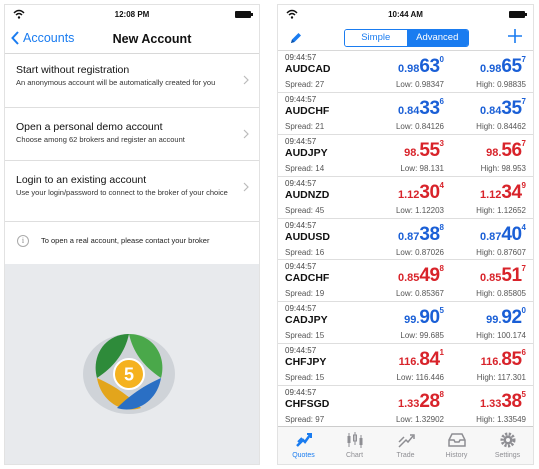  I want to click on price-big-figure: 90, so click(429, 318).